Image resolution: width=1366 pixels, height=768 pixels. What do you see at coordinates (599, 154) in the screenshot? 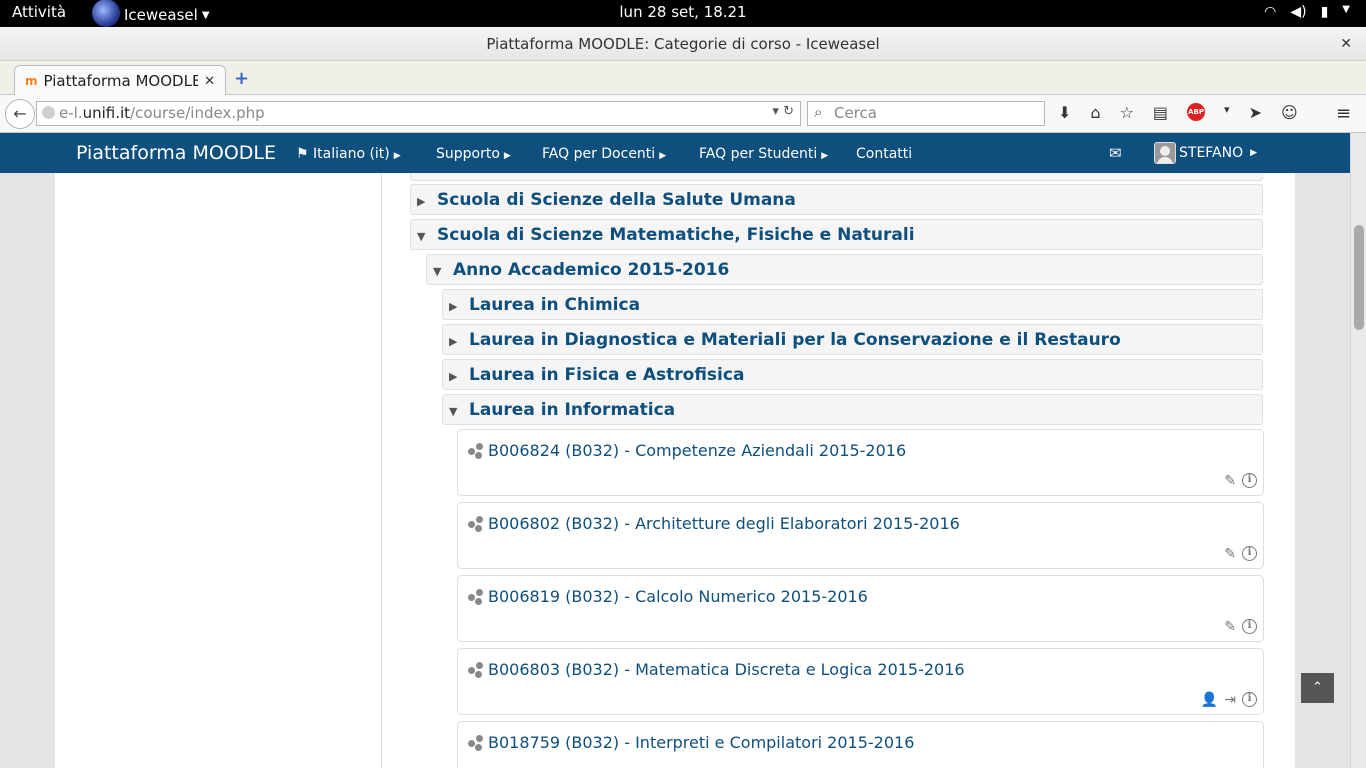
I see `faq-teachers-label: FAQ per Docenti` at bounding box center [599, 154].